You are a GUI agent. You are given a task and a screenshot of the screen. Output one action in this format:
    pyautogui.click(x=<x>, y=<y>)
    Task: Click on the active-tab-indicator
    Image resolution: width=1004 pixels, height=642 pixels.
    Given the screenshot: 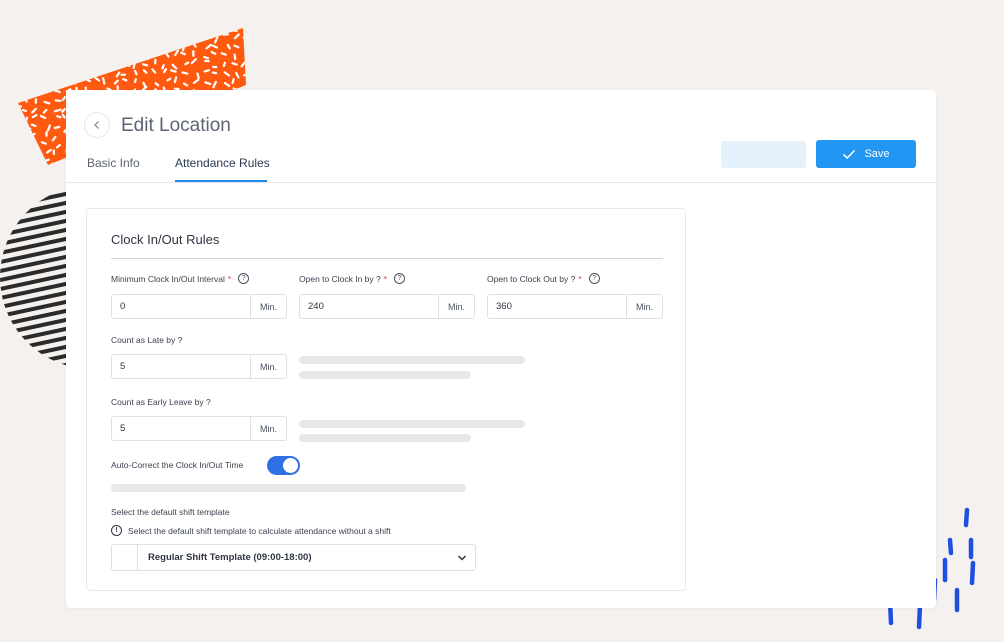 What is the action you would take?
    pyautogui.click(x=221, y=181)
    